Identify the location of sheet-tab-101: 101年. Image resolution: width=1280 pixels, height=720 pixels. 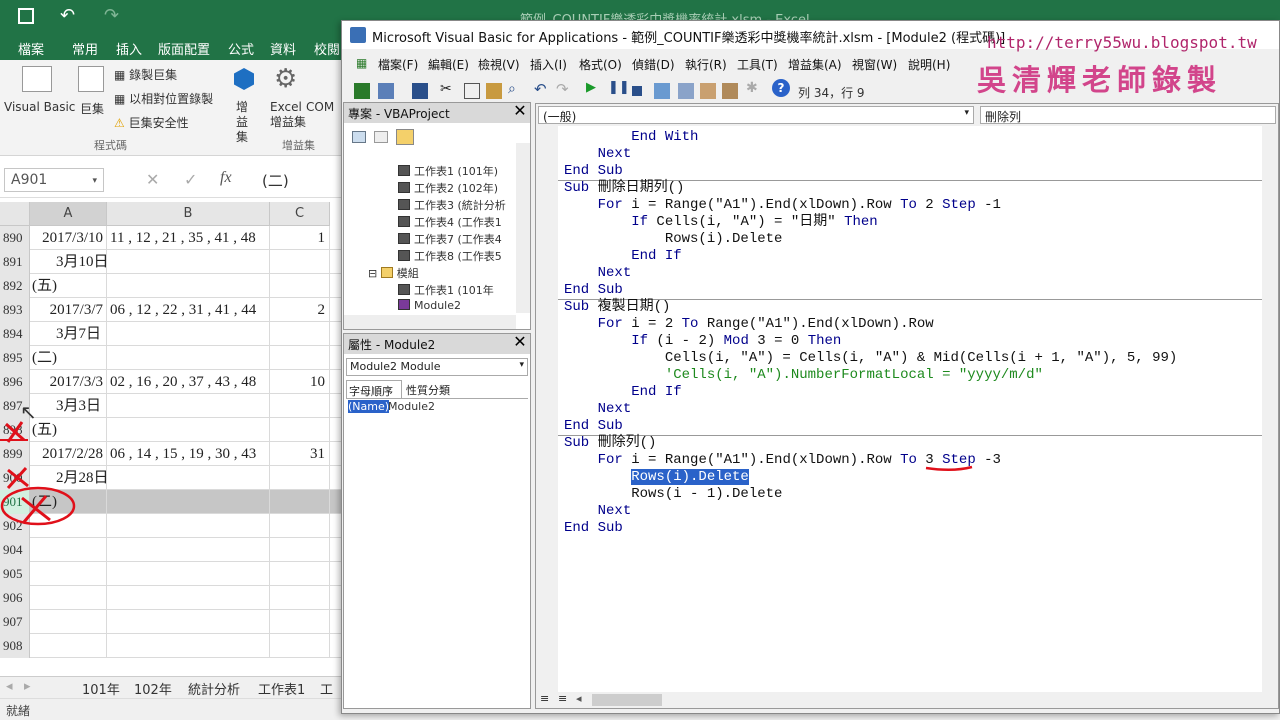
(101, 688).